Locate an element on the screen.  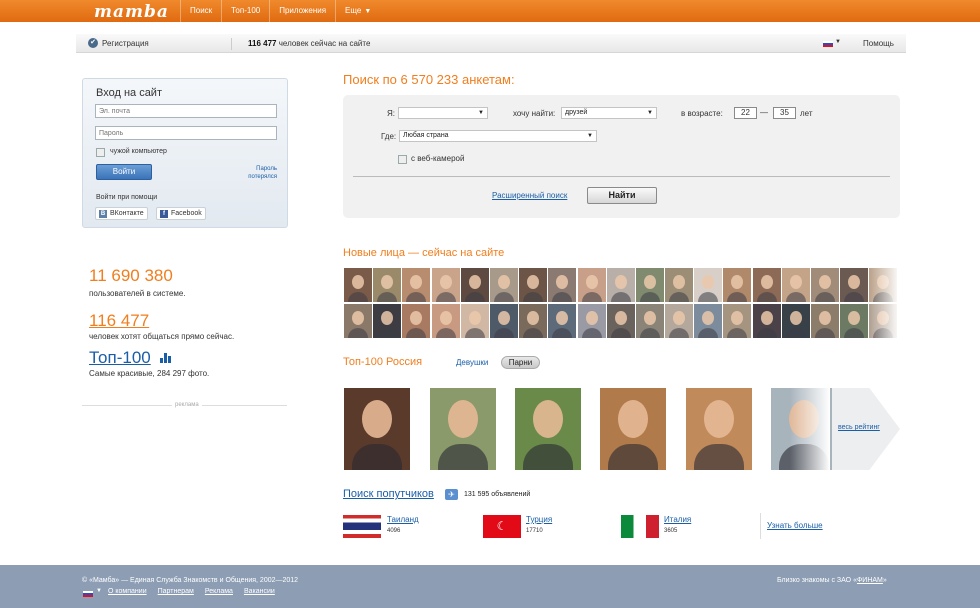
foreign-computer-label: чужой компьютер is located at coordinates (138, 151).